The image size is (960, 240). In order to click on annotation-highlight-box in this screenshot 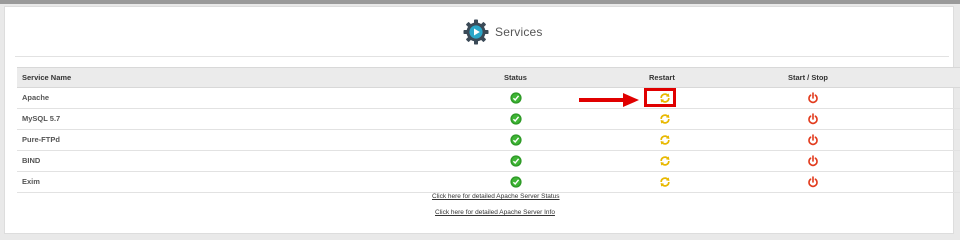, I will do `click(660, 97)`.